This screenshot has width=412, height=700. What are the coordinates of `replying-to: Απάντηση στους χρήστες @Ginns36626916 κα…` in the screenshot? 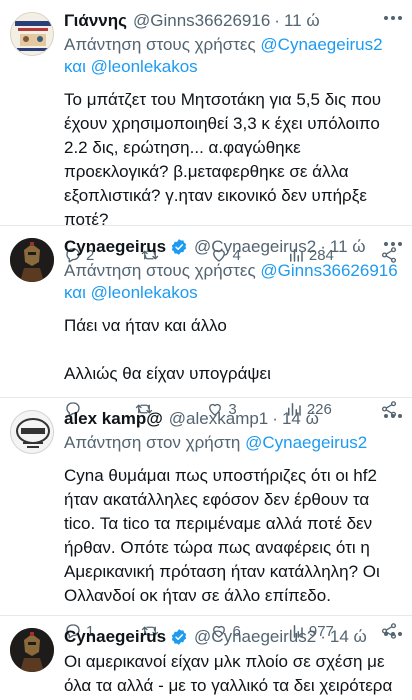 It's located at (231, 282).